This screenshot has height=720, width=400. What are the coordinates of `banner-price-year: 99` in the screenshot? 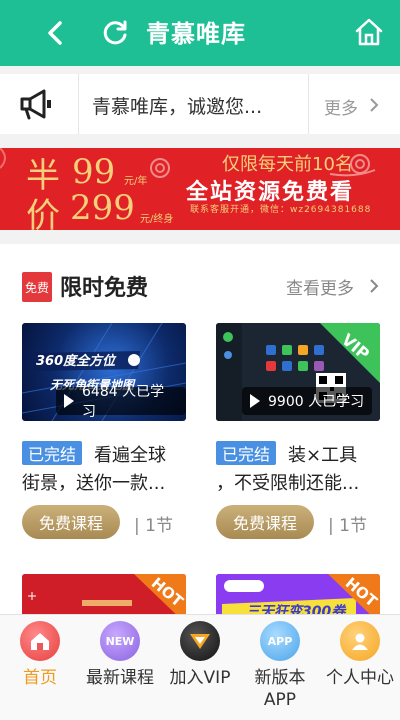 It's located at (94, 172).